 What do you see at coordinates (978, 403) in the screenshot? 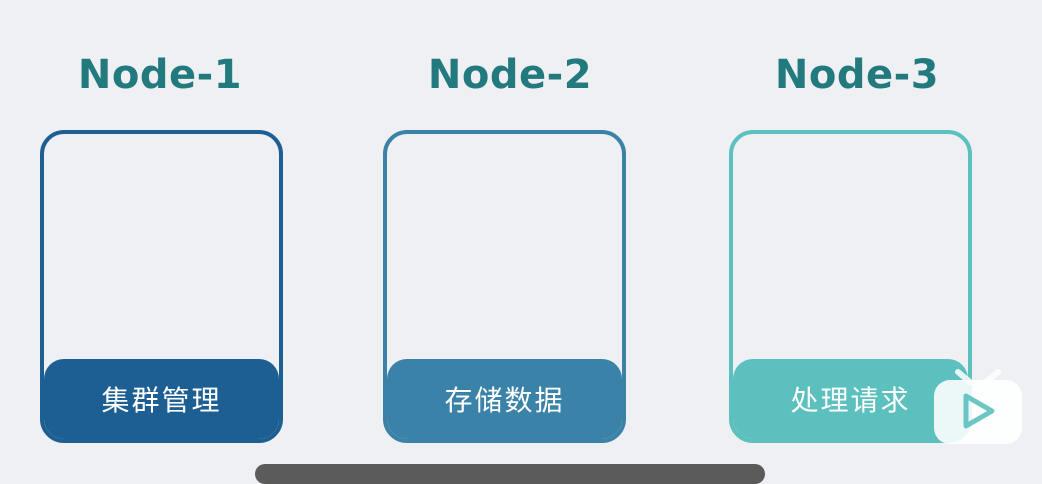
I see `tv-play-icon` at bounding box center [978, 403].